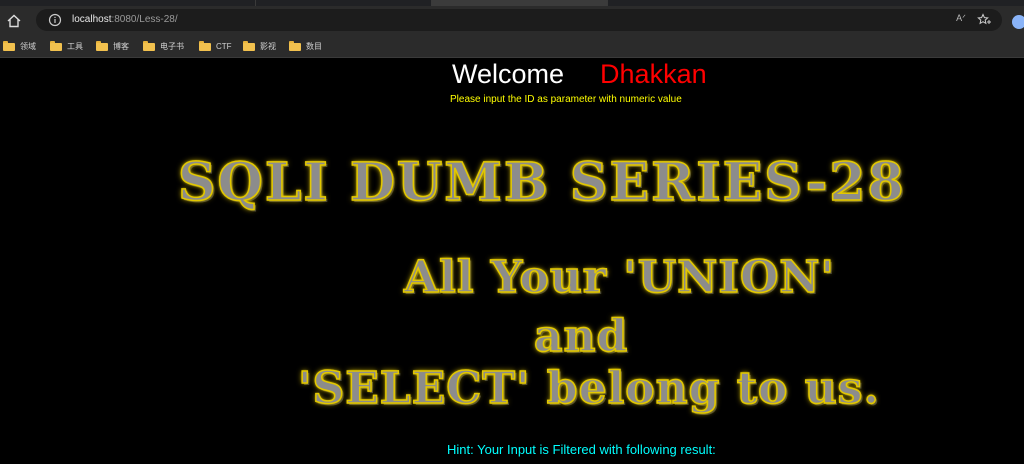  Describe the element at coordinates (92, 19) in the screenshot. I see `url-host: localhost` at that location.